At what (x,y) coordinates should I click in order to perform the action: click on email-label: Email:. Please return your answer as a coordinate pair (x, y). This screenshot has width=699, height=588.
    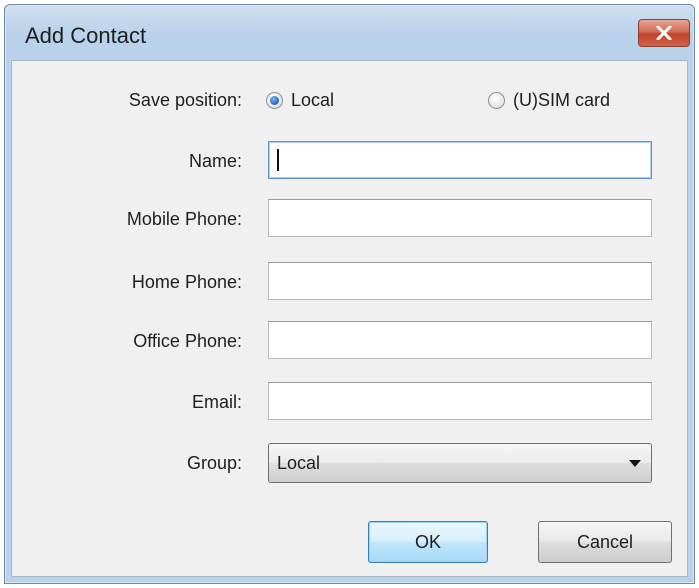
    Looking at the image, I should click on (216, 402).